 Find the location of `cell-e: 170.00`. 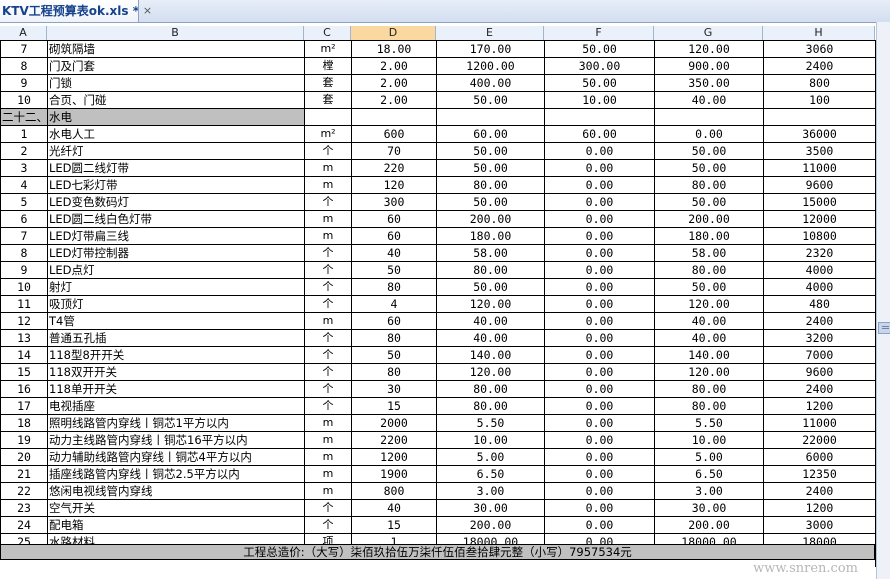

cell-e: 170.00 is located at coordinates (490, 49).